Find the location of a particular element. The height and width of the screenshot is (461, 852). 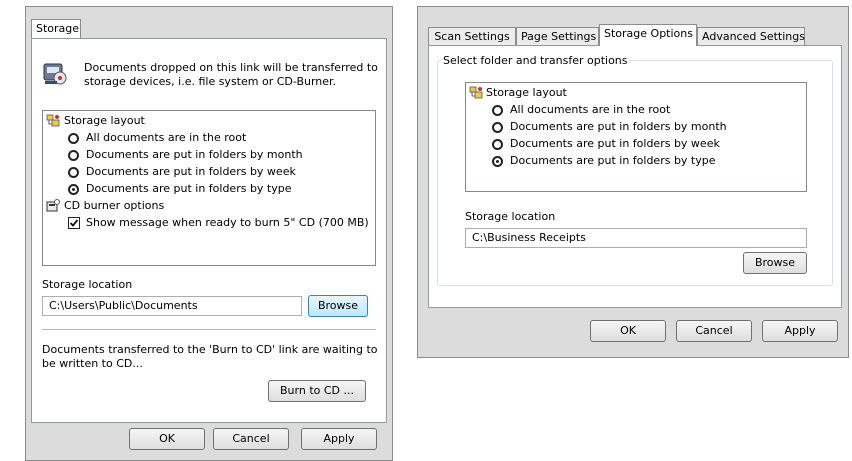

cd-burner-options-label: CD burner options is located at coordinates (114, 205).